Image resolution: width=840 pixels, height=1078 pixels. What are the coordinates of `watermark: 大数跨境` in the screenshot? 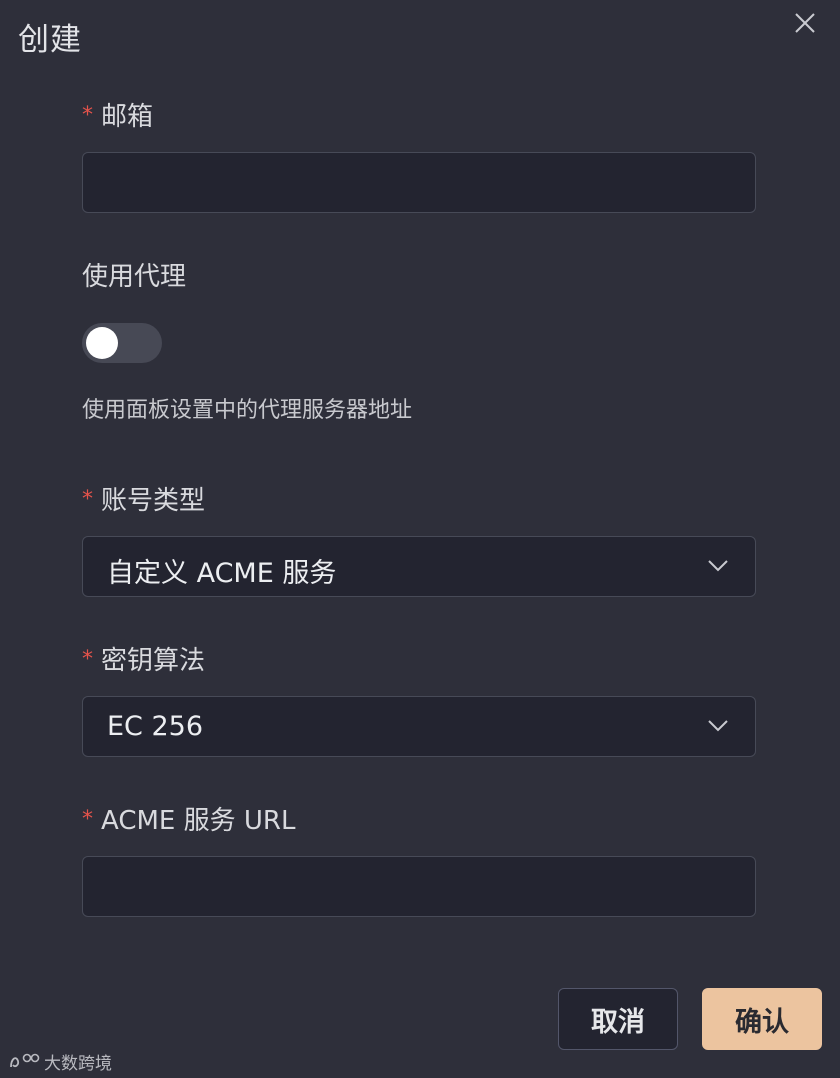 It's located at (60, 1061).